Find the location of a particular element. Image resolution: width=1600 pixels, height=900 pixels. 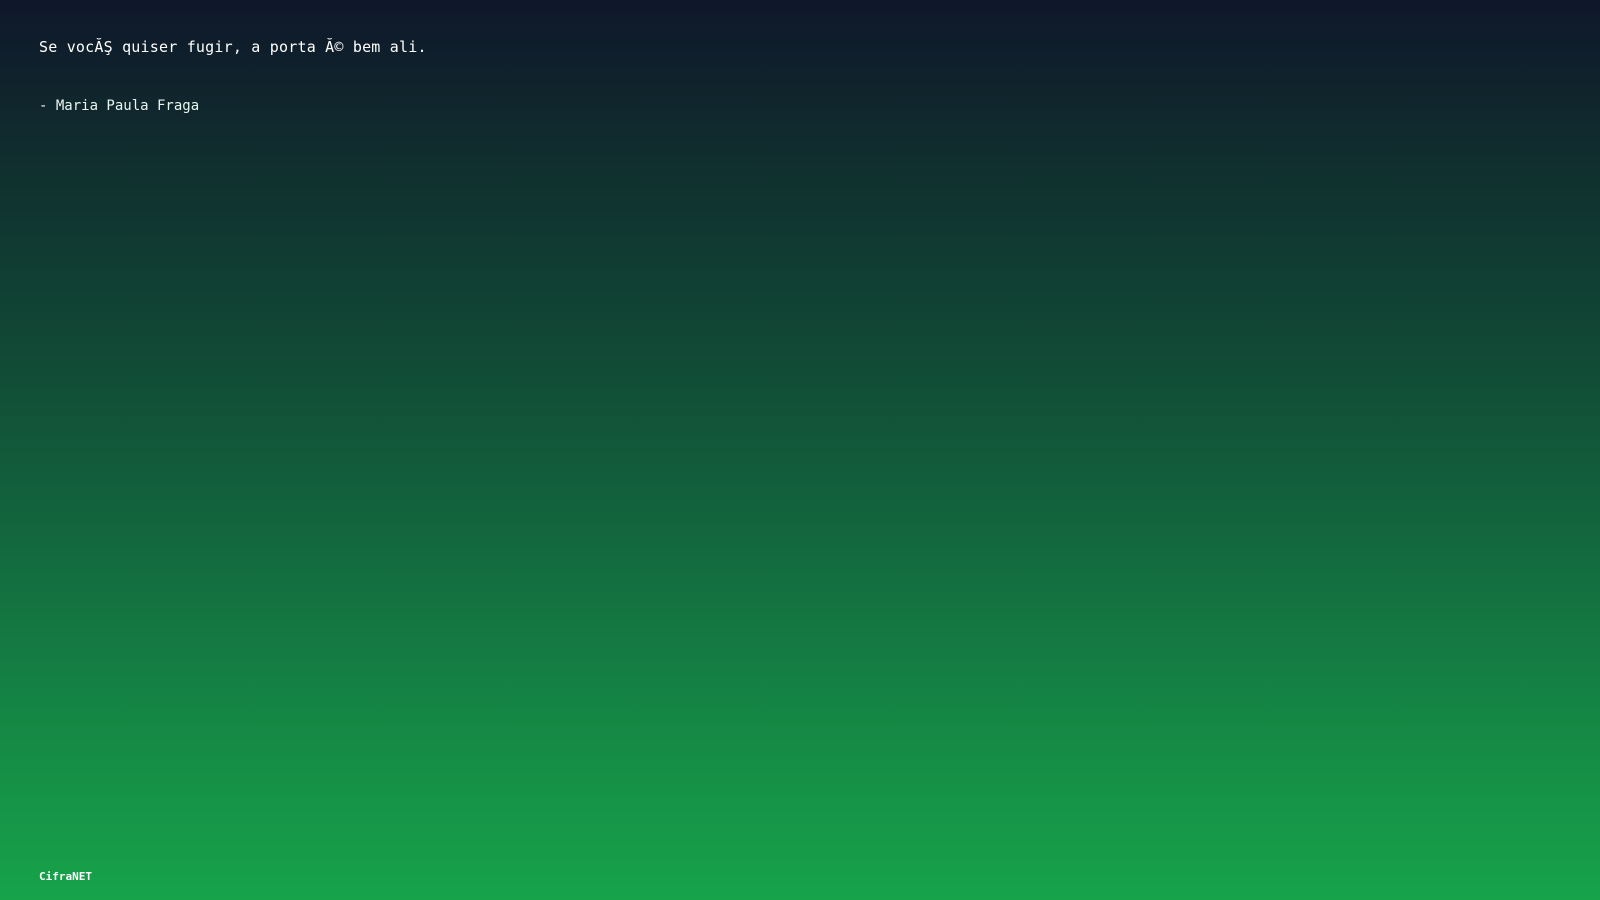

brand-label: CifraNET is located at coordinates (65, 876).